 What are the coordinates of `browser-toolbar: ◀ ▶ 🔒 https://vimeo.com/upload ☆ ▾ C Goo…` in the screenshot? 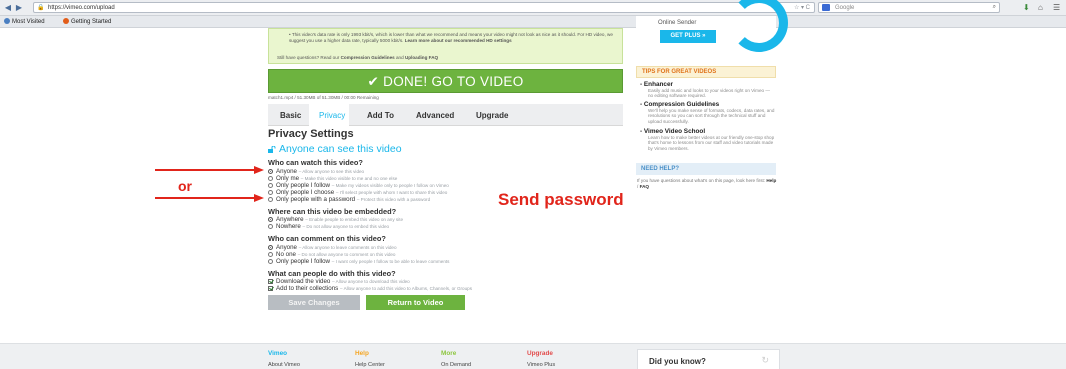 It's located at (533, 8).